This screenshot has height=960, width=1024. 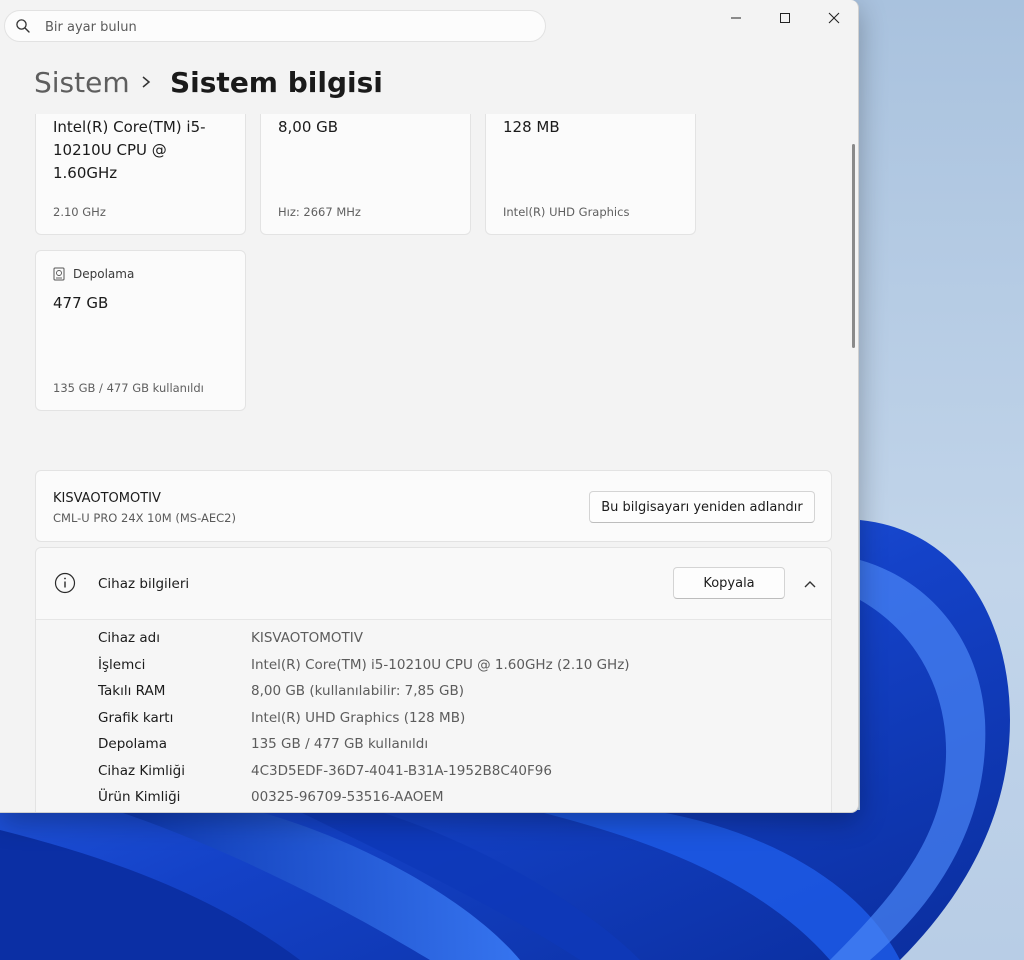 I want to click on breadcrumb-separator, so click(x=147, y=82).